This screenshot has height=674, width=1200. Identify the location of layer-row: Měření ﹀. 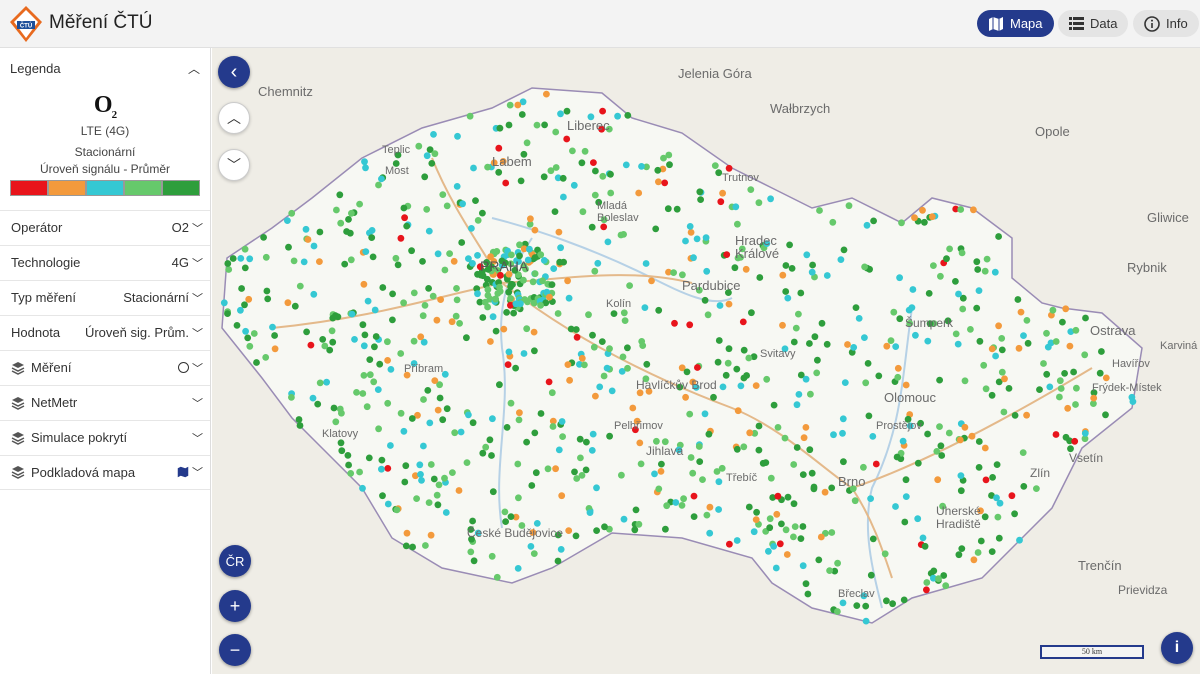
(105, 367).